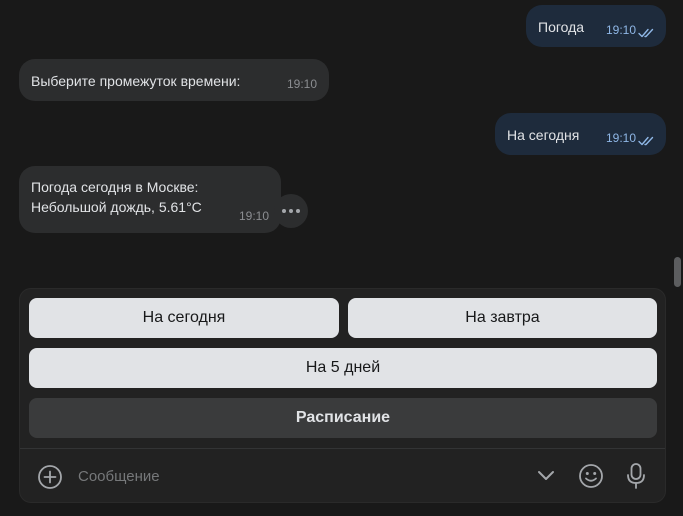  I want to click on message-outgoing: Погода 19:10, so click(596, 26).